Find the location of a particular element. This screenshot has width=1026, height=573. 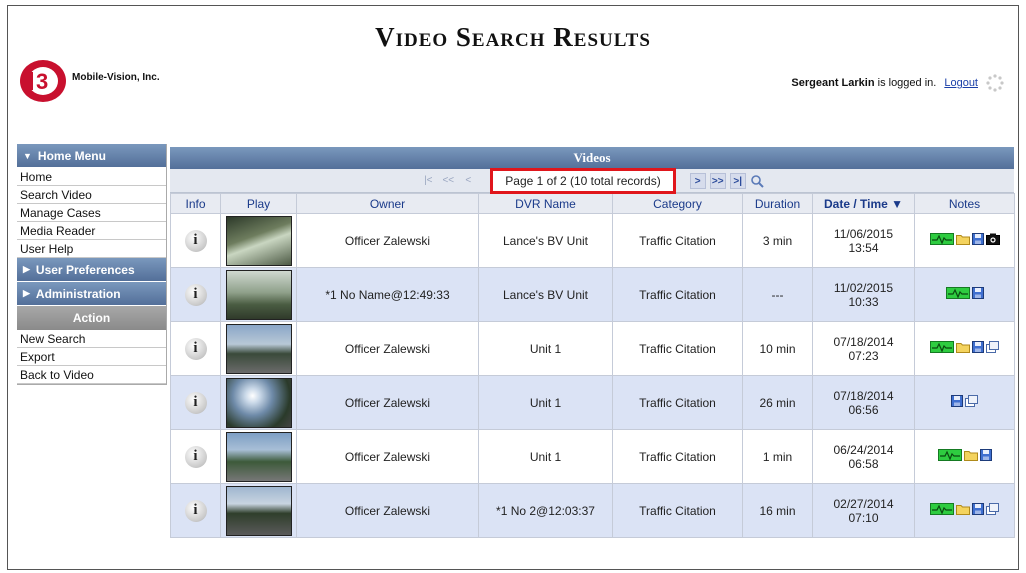

next-many-button: >> is located at coordinates (717, 180).